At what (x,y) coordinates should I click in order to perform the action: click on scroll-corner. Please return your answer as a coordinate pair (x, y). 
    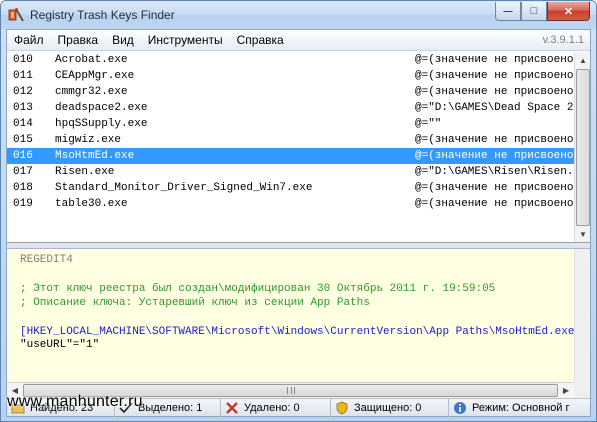
    Looking at the image, I should click on (582, 390).